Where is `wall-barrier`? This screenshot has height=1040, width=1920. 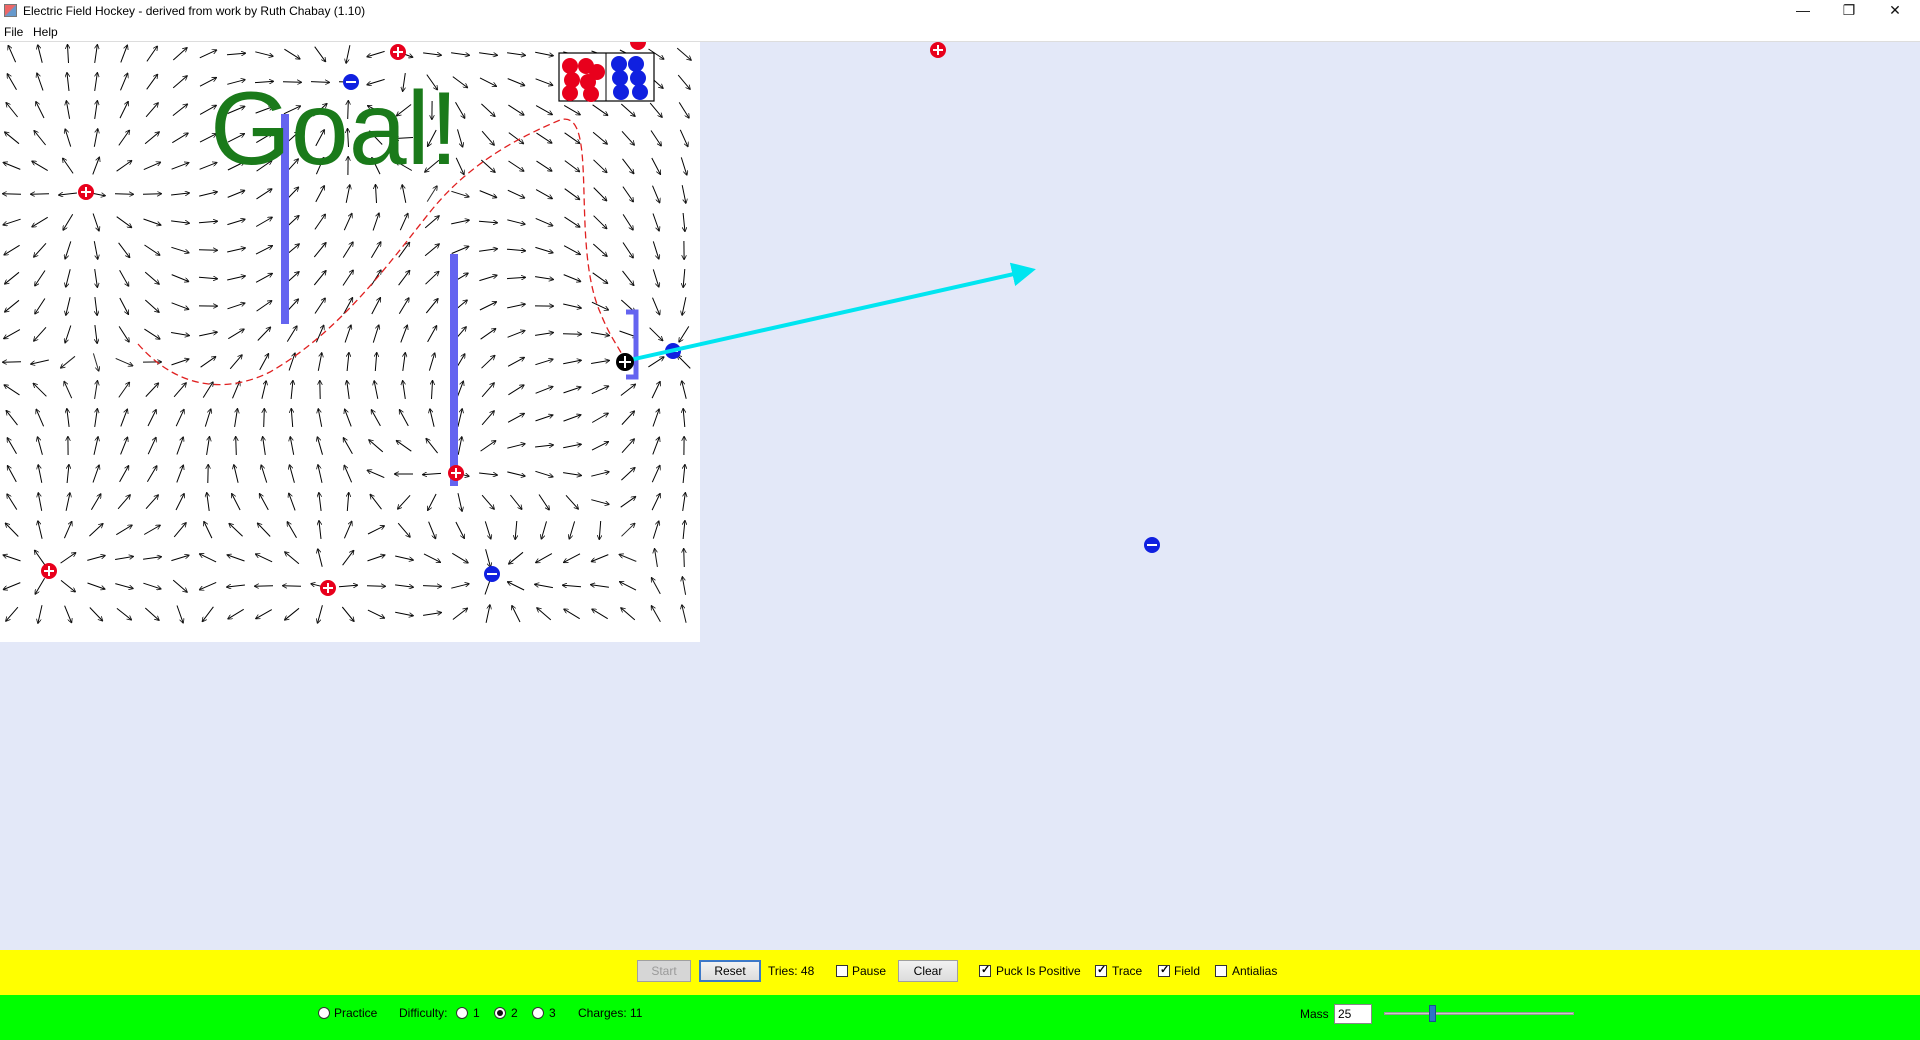
wall-barrier is located at coordinates (454, 370).